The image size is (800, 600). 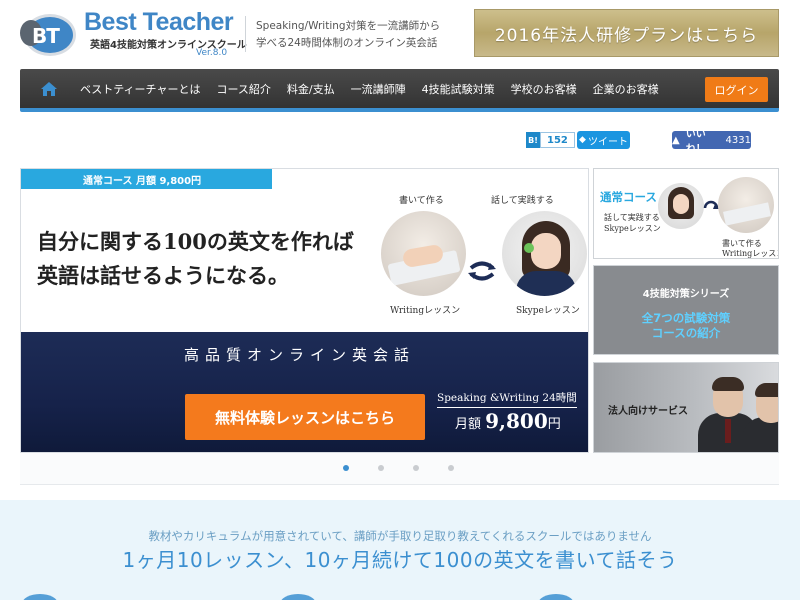 I want to click on twitter-icon: ◆, so click(x=582, y=140).